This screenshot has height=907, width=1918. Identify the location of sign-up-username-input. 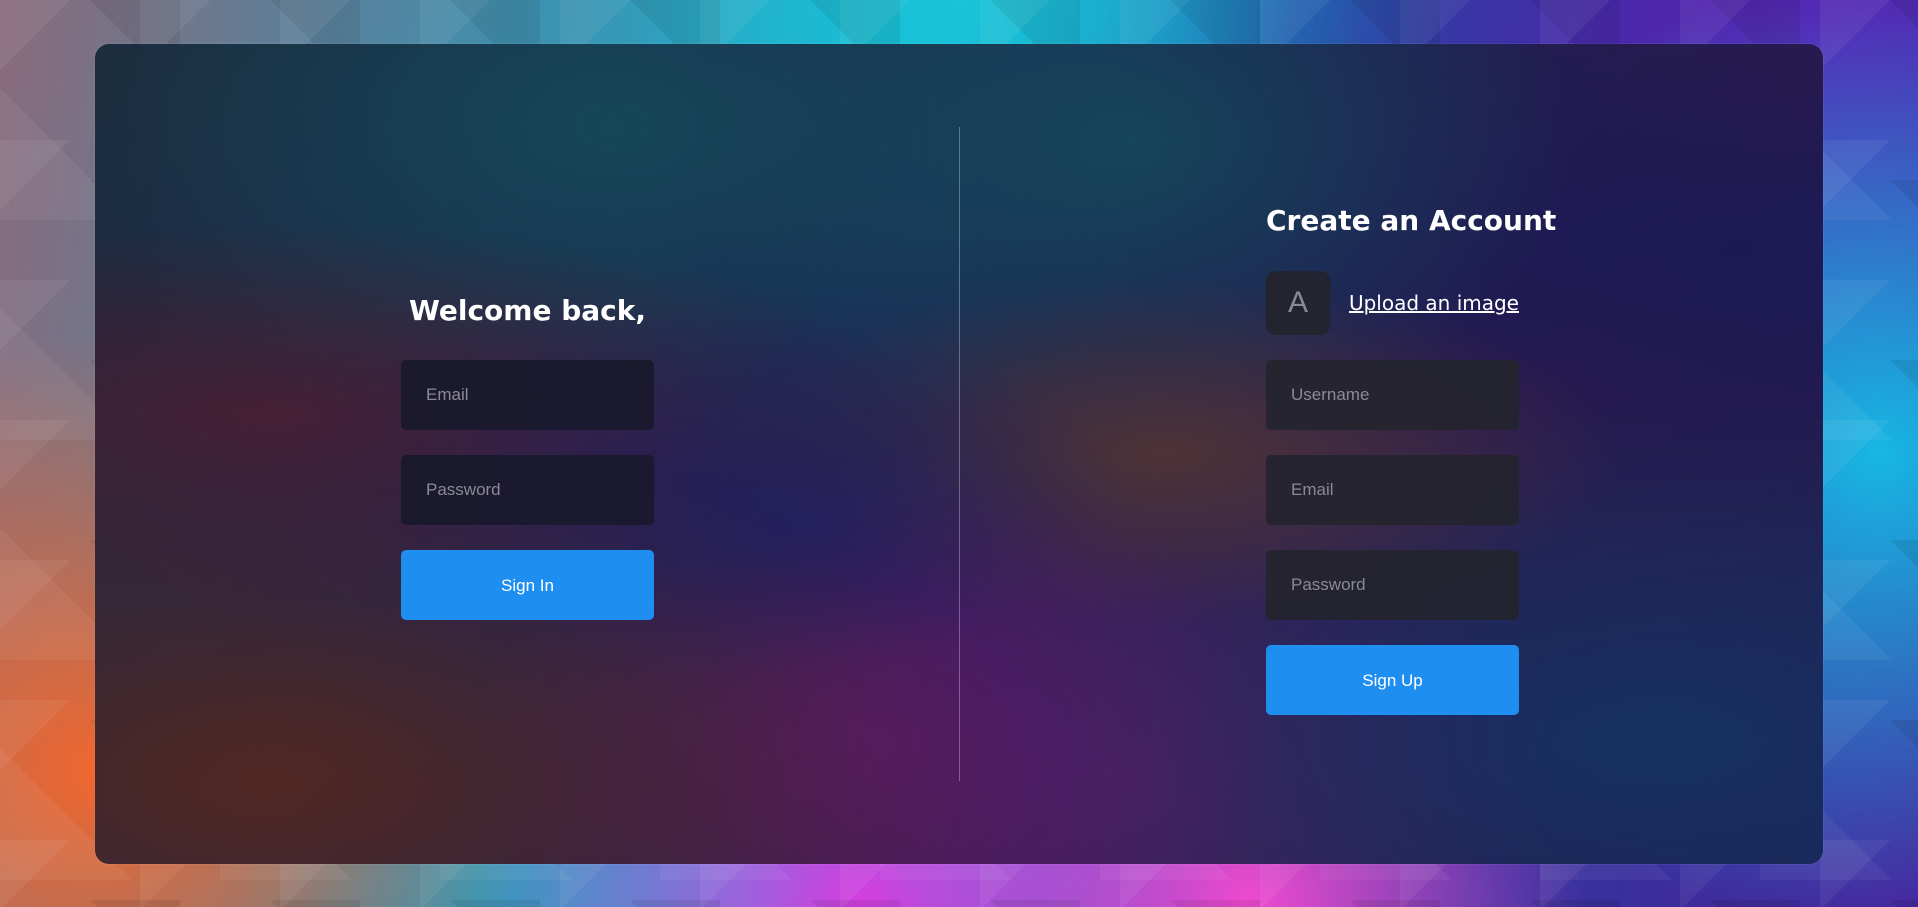
(1392, 395).